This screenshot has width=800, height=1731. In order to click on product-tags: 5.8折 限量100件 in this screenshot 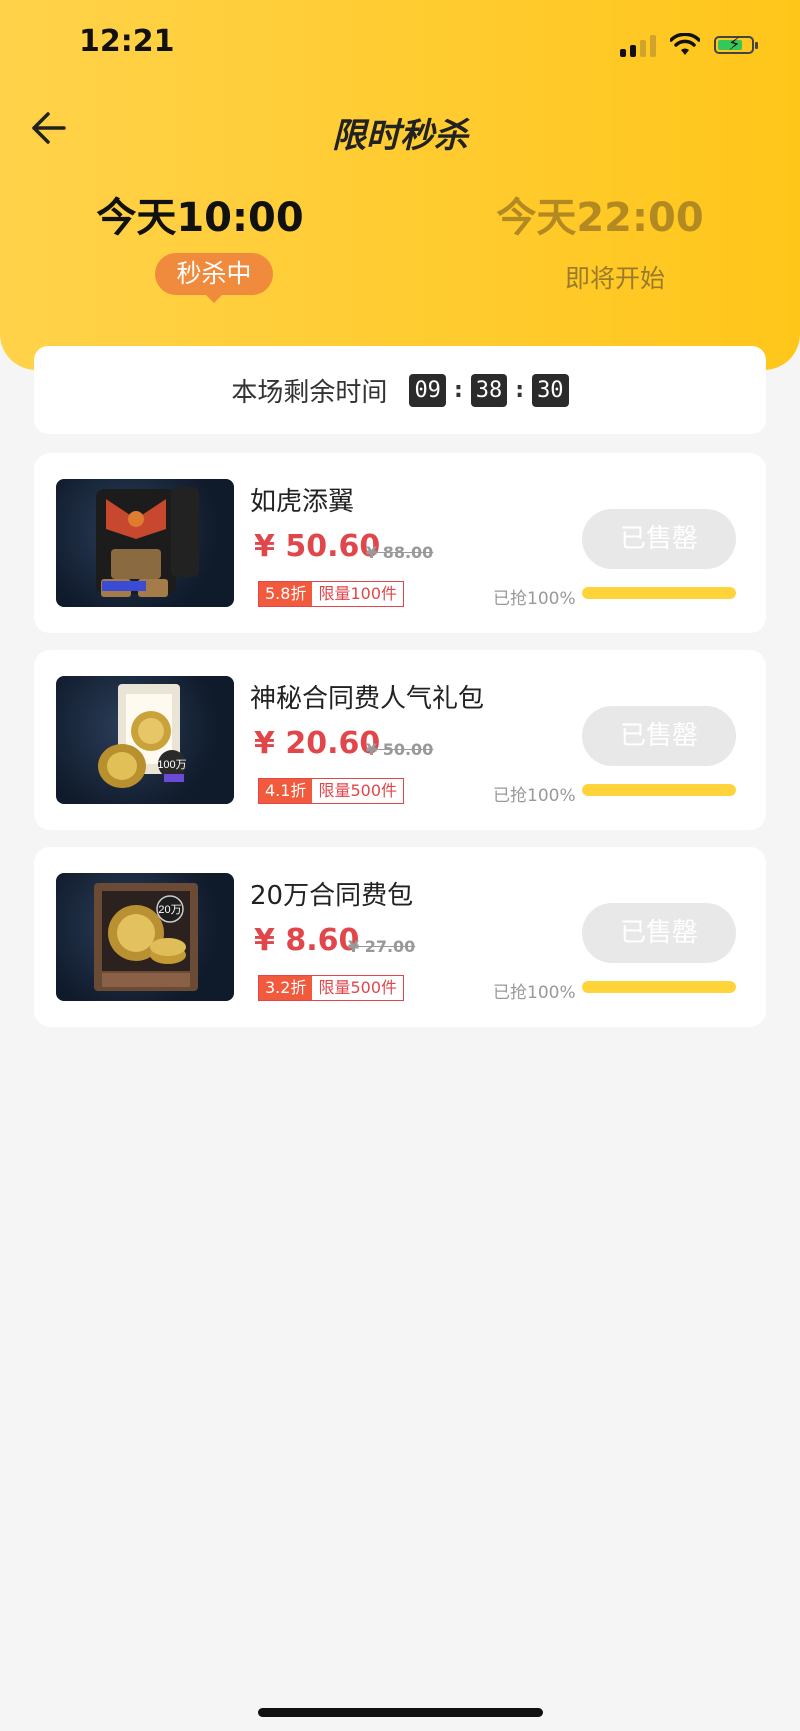, I will do `click(331, 594)`.